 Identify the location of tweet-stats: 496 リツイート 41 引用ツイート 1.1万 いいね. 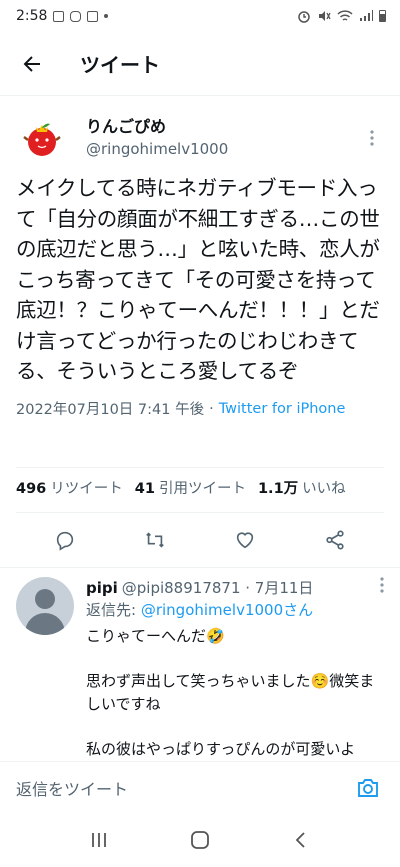
(181, 487).